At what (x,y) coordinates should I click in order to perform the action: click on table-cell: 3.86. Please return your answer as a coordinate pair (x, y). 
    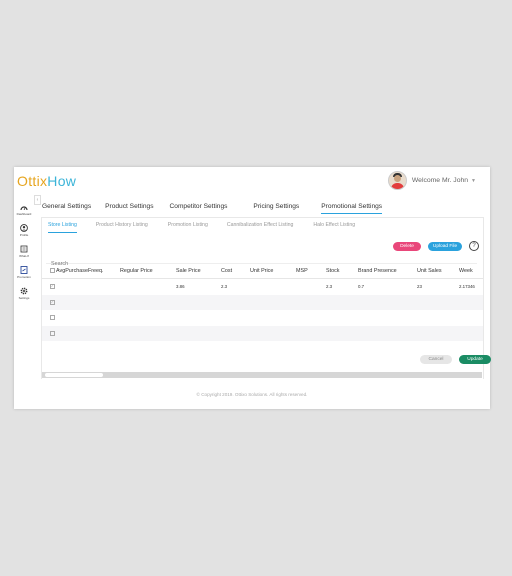
    Looking at the image, I should click on (180, 287).